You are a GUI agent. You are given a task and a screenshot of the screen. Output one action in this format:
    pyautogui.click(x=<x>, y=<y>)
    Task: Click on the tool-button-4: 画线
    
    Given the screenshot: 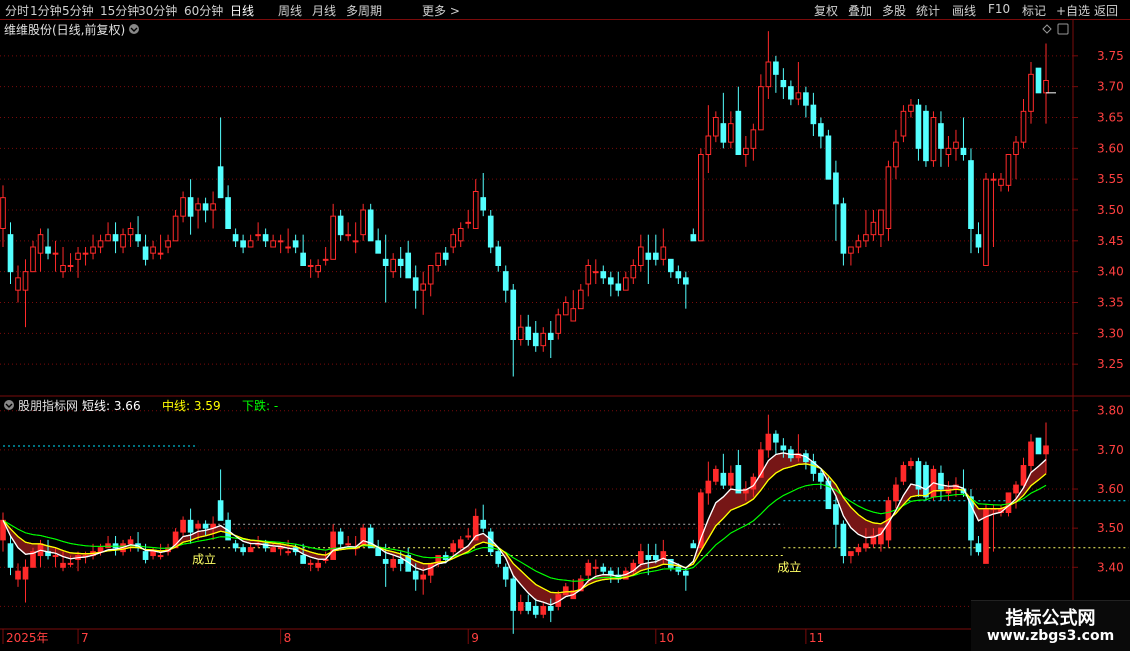 What is the action you would take?
    pyautogui.click(x=964, y=10)
    